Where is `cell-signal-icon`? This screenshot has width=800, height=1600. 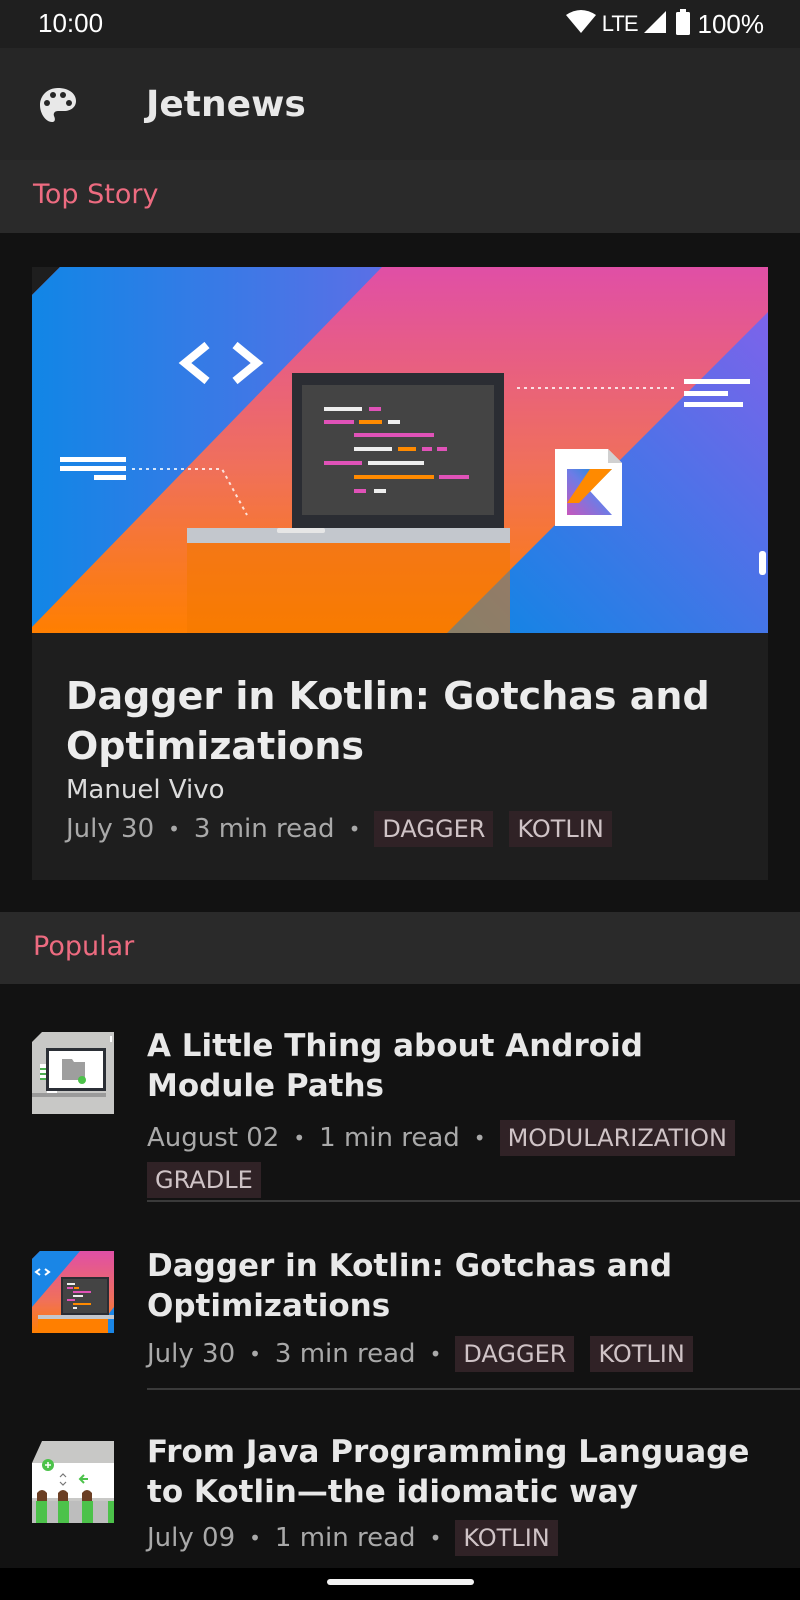 cell-signal-icon is located at coordinates (654, 24).